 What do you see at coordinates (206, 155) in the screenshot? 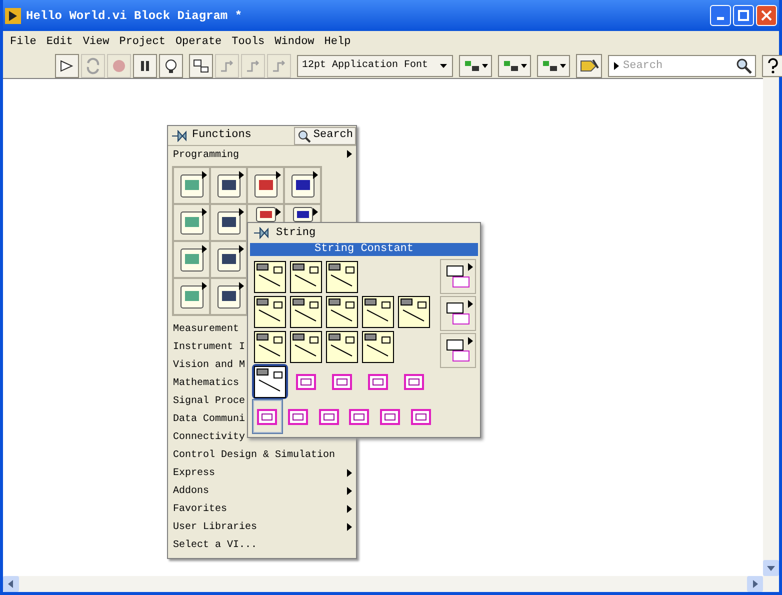
I see `category-item: Programming` at bounding box center [206, 155].